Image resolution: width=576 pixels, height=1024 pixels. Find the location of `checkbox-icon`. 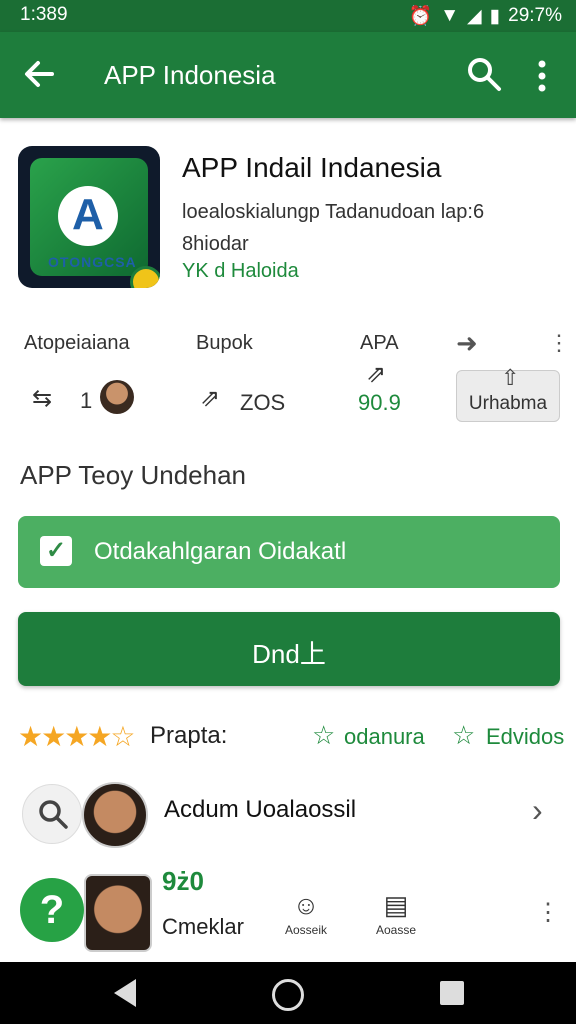

checkbox-icon is located at coordinates (56, 551).